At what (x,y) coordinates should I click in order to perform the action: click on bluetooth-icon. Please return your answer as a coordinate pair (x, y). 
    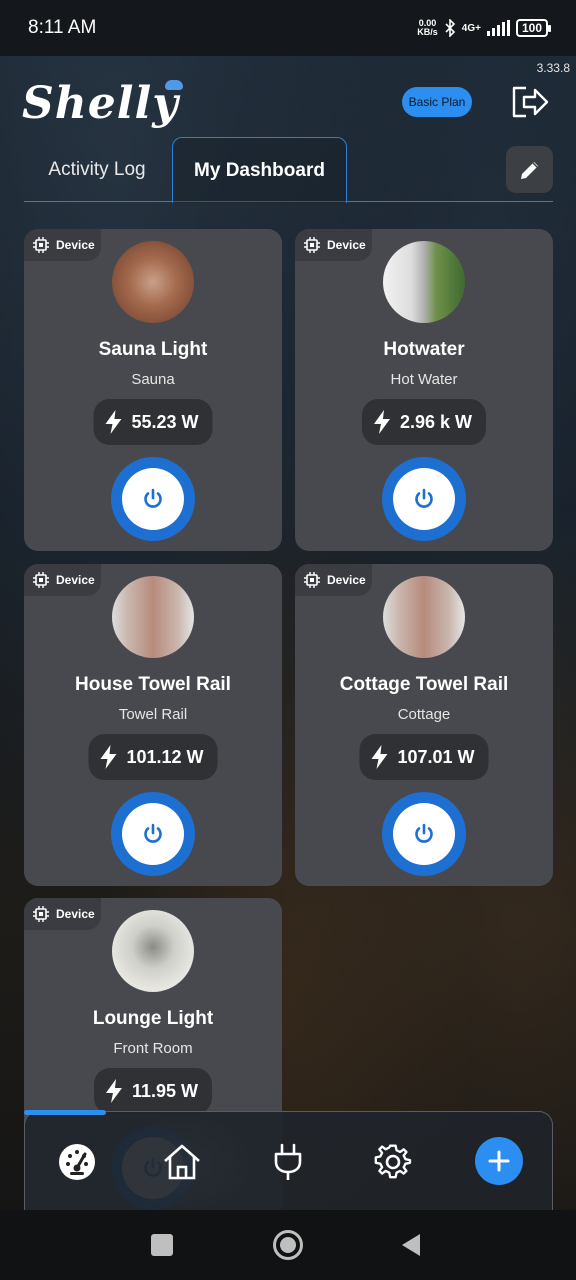
    Looking at the image, I should click on (450, 28).